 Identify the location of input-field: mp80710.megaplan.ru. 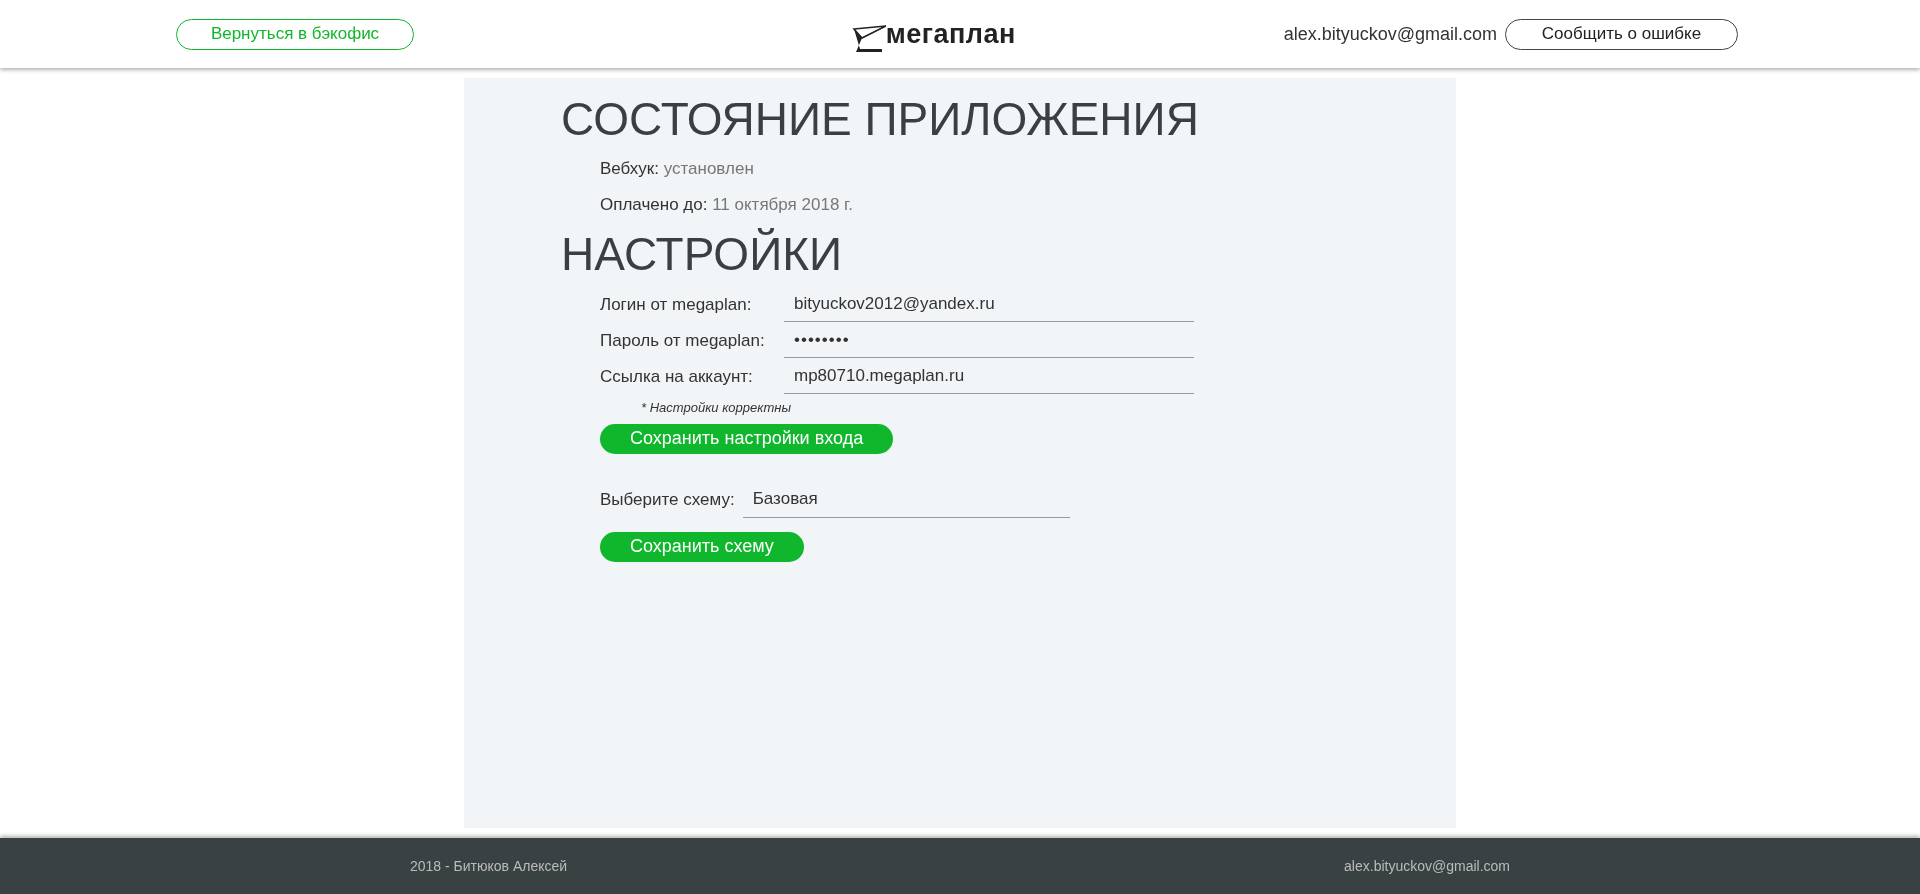
(989, 376).